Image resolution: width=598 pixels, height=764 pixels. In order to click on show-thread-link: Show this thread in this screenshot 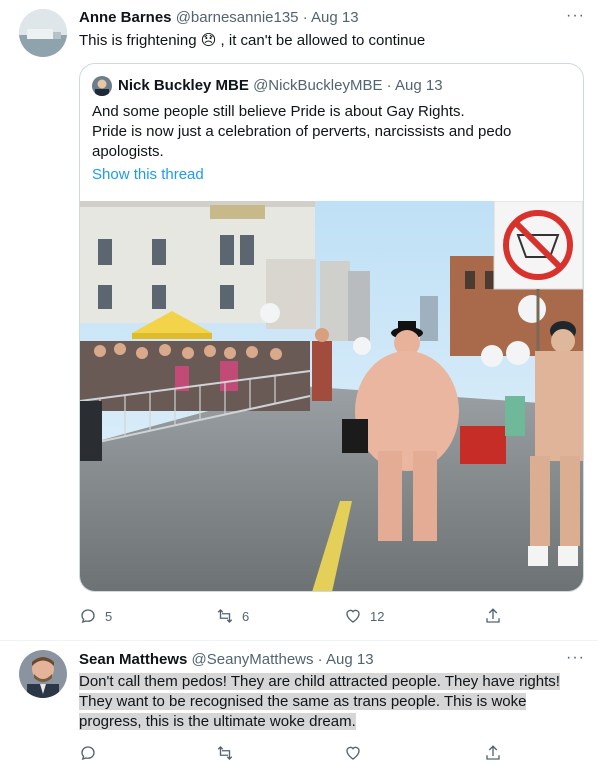, I will do `click(148, 175)`.